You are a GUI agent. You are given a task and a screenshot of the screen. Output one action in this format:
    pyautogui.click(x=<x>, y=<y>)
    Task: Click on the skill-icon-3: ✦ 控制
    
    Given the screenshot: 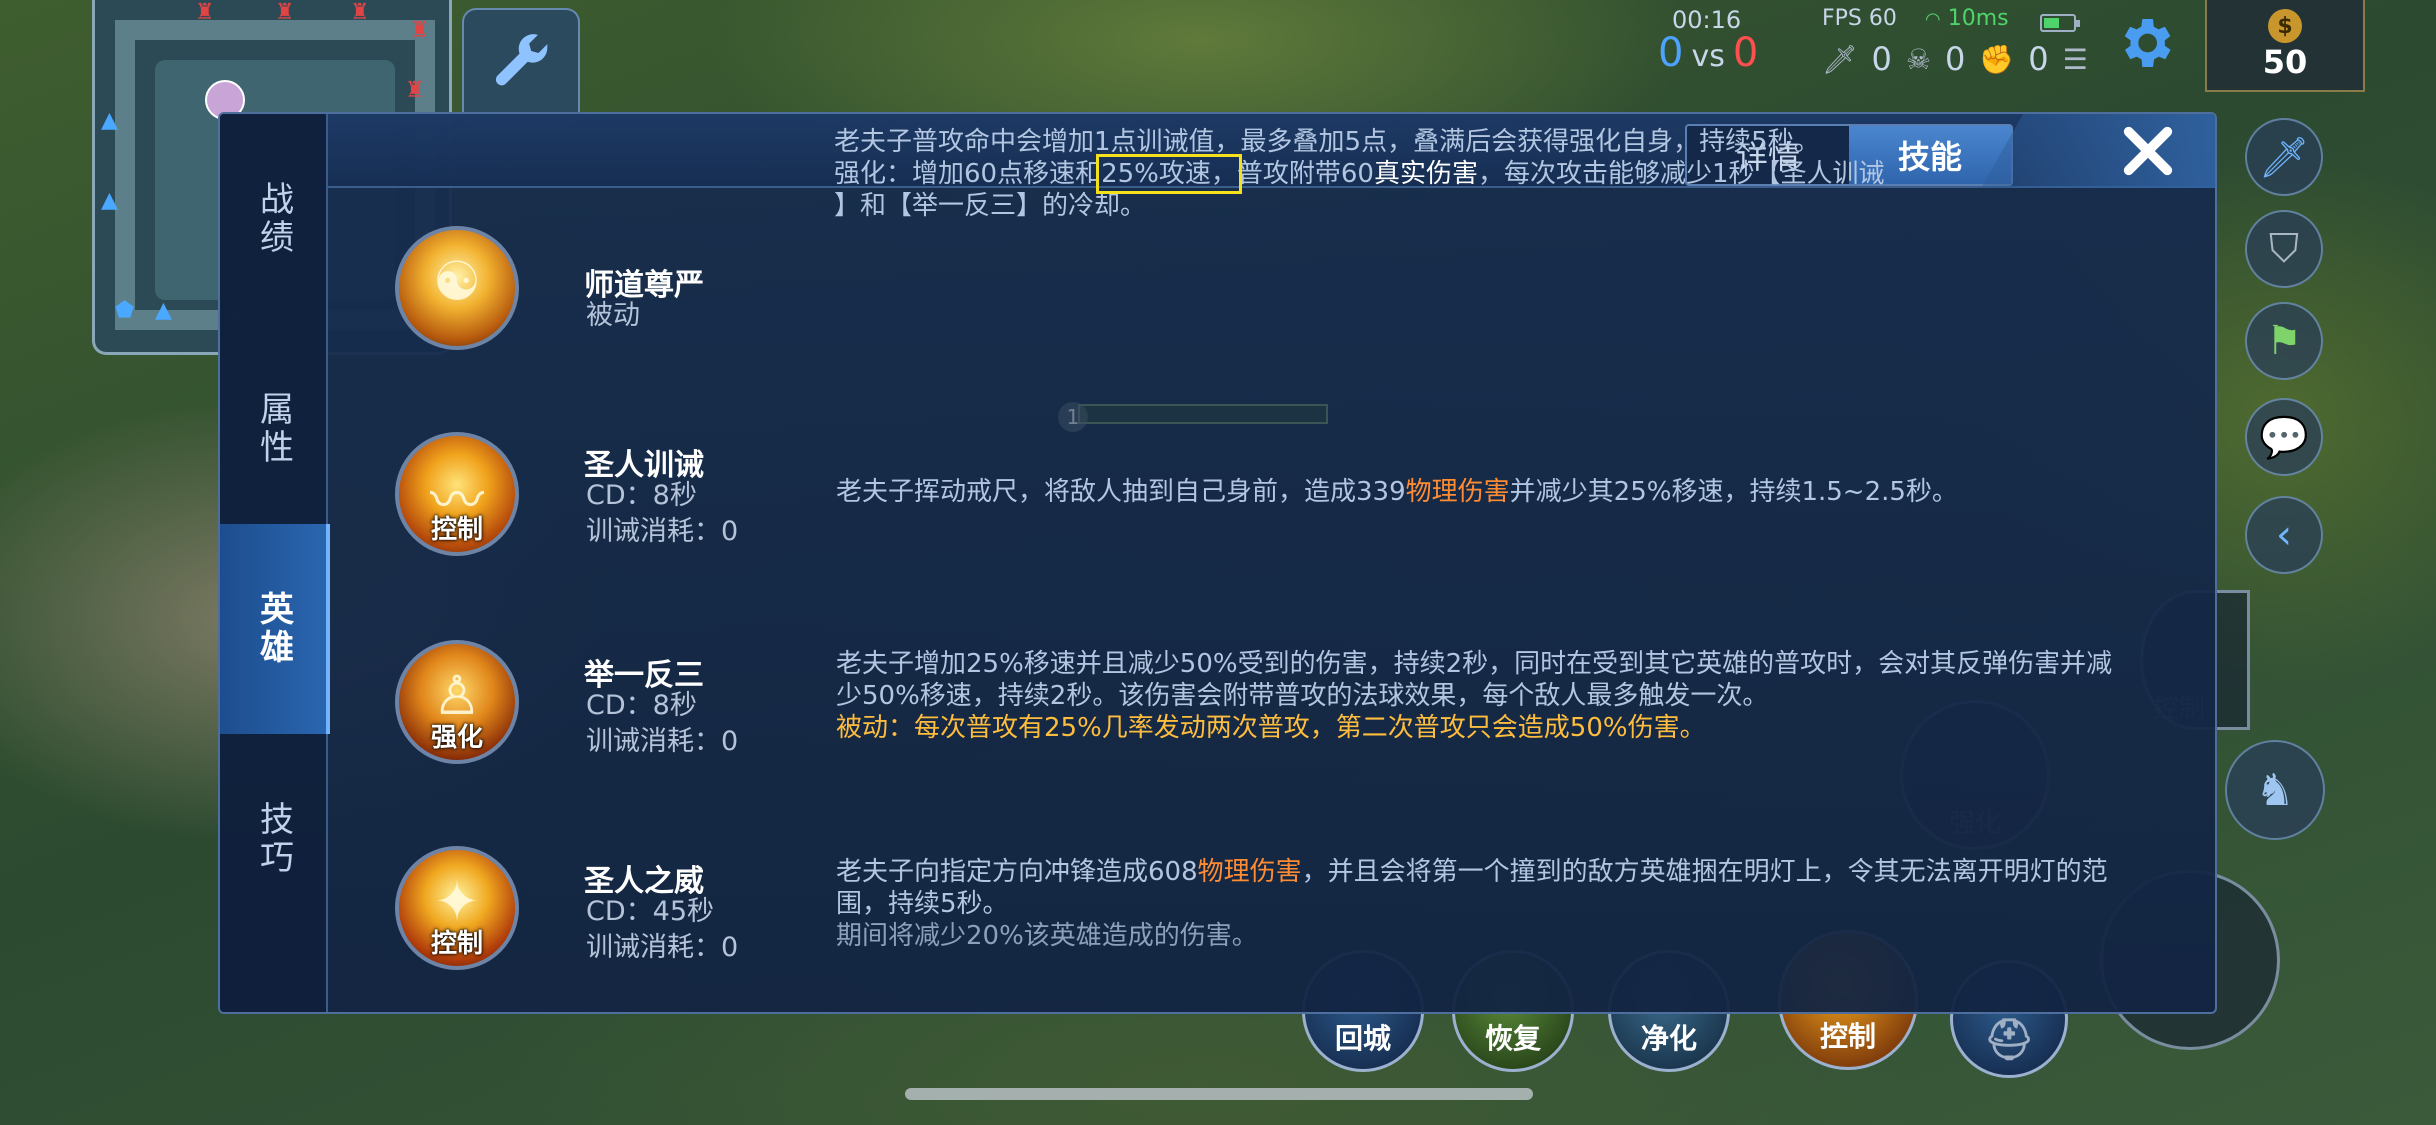 What is the action you would take?
    pyautogui.click(x=457, y=908)
    